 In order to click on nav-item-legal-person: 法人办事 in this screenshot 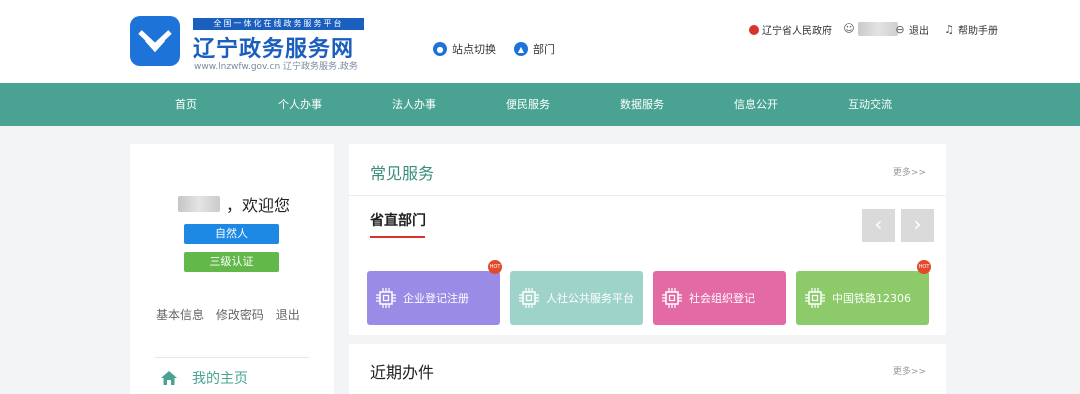, I will do `click(414, 104)`.